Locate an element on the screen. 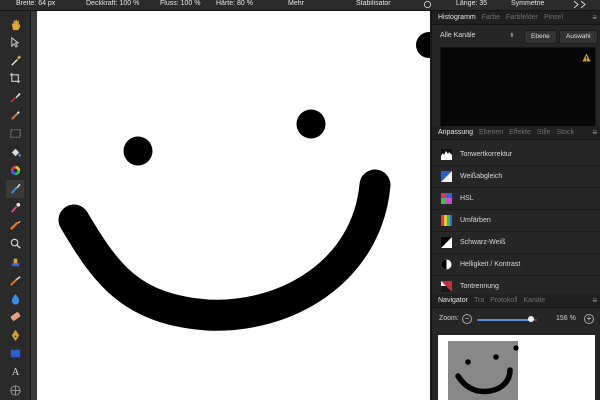  flow-field: Fluss: 100 % is located at coordinates (180, 5).